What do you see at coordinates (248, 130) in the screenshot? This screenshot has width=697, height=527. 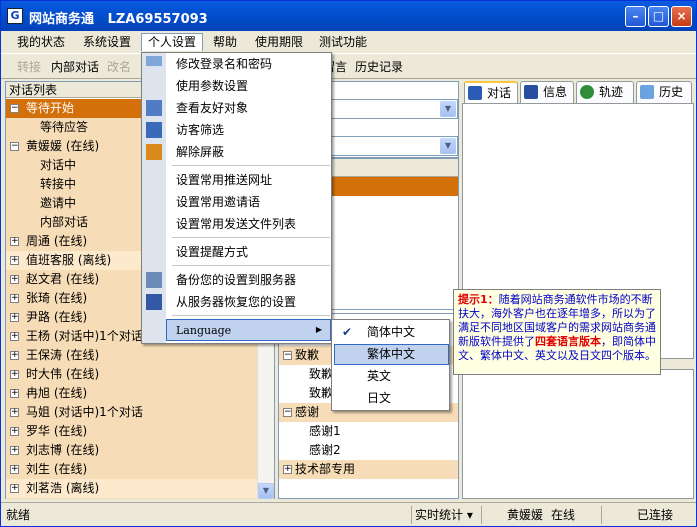 I see `visitor-filter-item: 访客筛选` at bounding box center [248, 130].